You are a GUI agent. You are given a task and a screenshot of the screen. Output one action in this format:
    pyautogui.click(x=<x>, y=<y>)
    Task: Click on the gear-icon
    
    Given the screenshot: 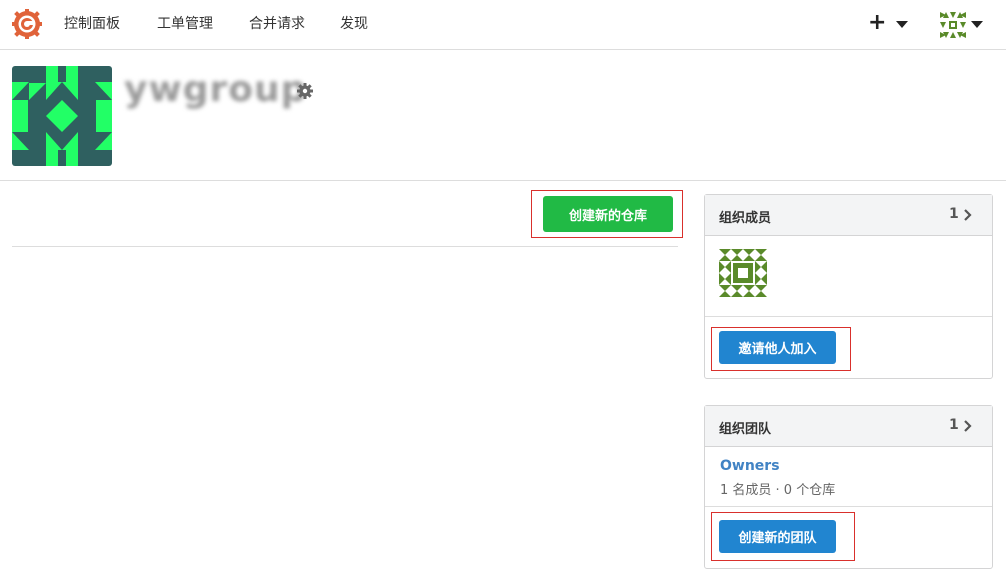 What is the action you would take?
    pyautogui.click(x=305, y=91)
    